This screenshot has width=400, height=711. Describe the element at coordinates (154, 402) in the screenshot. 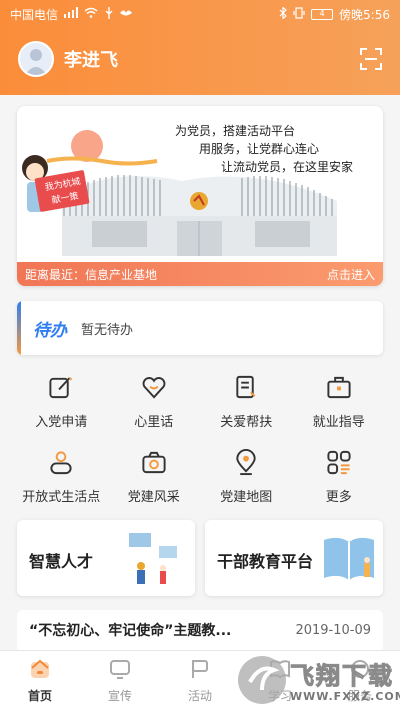

I see `grid-item-heart-talk: 心里话` at that location.